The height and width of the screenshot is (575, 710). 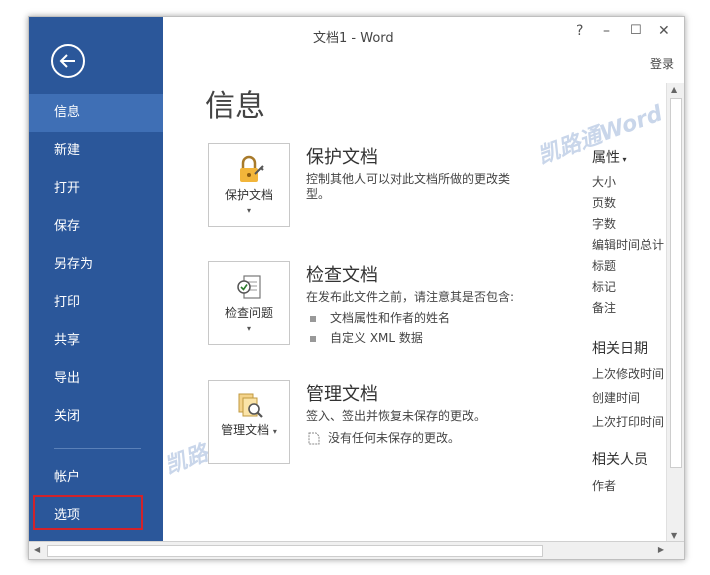 I want to click on back-button, so click(x=68, y=61).